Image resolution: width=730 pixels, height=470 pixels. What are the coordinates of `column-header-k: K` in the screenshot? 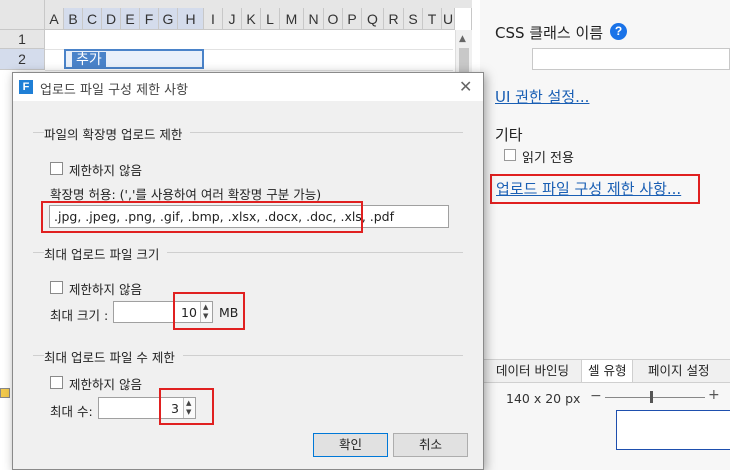 It's located at (251, 19).